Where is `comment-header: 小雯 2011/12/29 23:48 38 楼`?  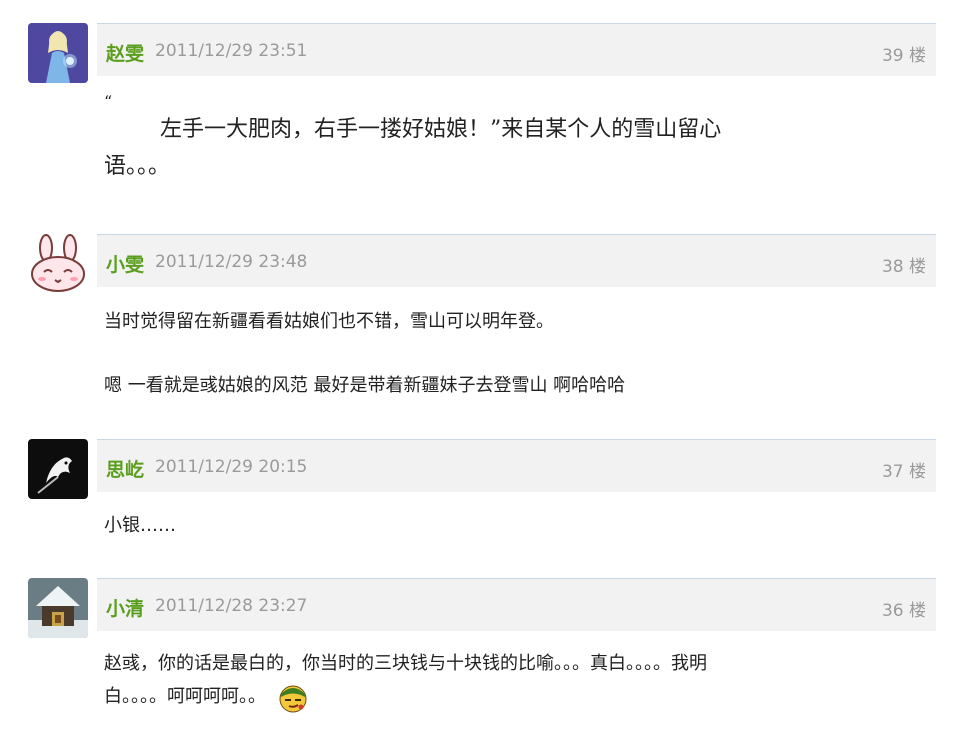
comment-header: 小雯 2011/12/29 23:48 38 楼 is located at coordinates (516, 260).